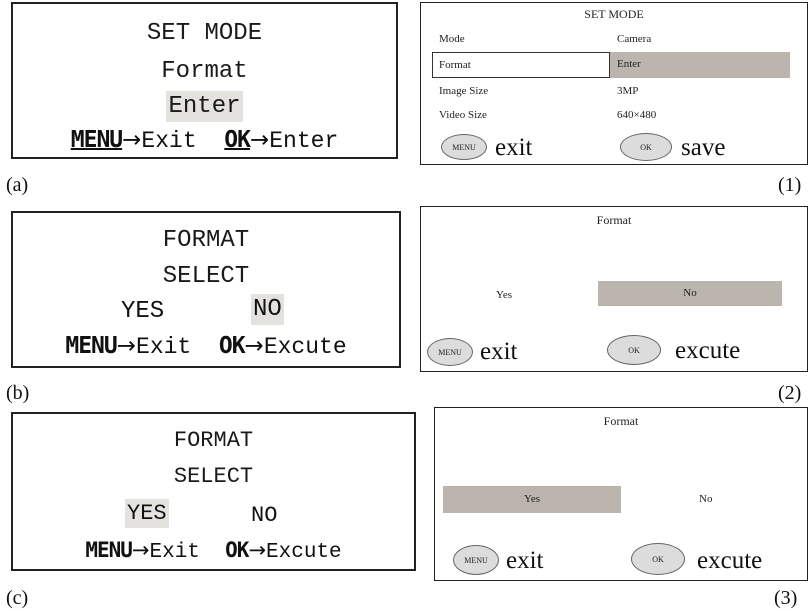 The width and height of the screenshot is (809, 611). Describe the element at coordinates (634, 39) in the screenshot. I see `mode-row-value: Camera` at that location.